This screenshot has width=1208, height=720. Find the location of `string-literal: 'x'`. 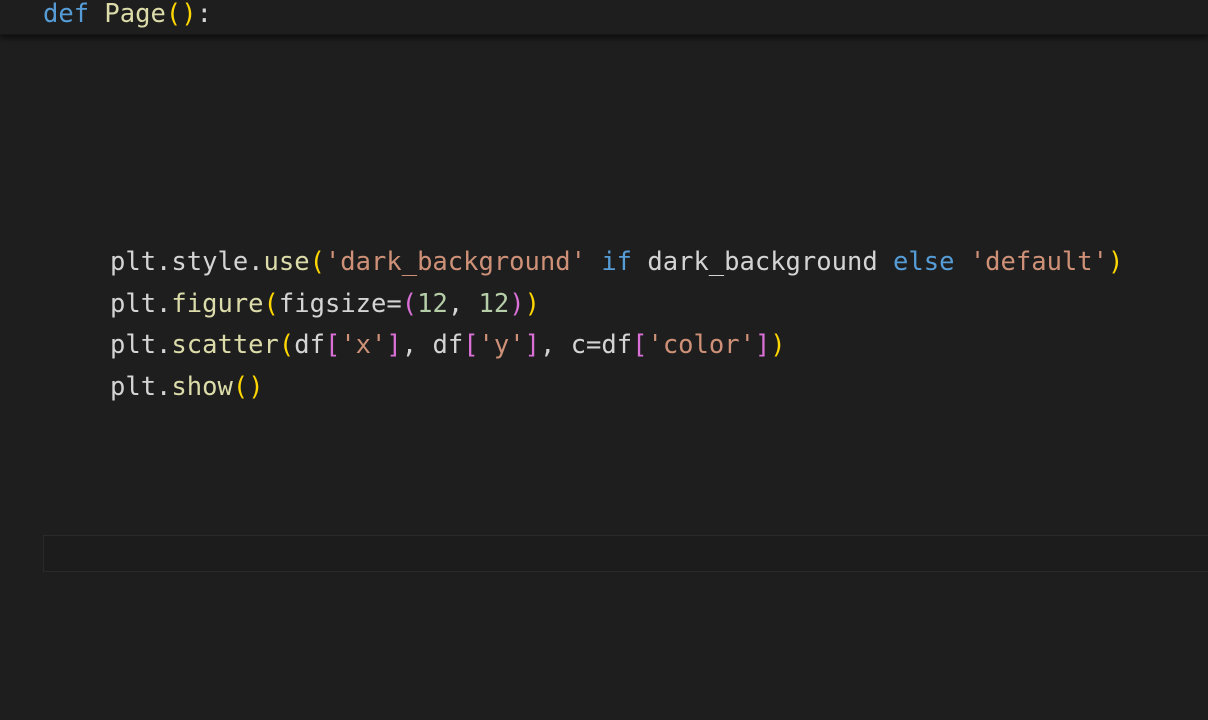

string-literal: 'x' is located at coordinates (363, 345).